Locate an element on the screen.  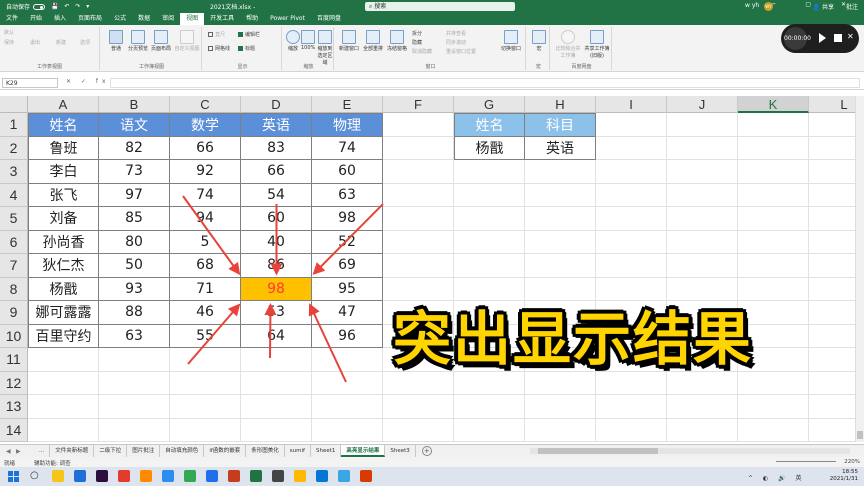
tab-10: Power Pivot is located at coordinates (287, 19).